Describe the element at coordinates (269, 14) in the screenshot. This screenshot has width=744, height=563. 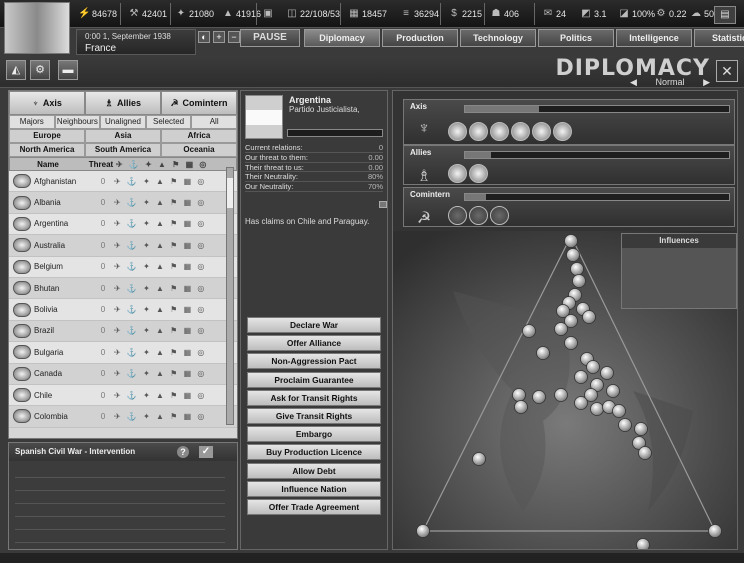
I see `resource-supplies: ▣` at that location.